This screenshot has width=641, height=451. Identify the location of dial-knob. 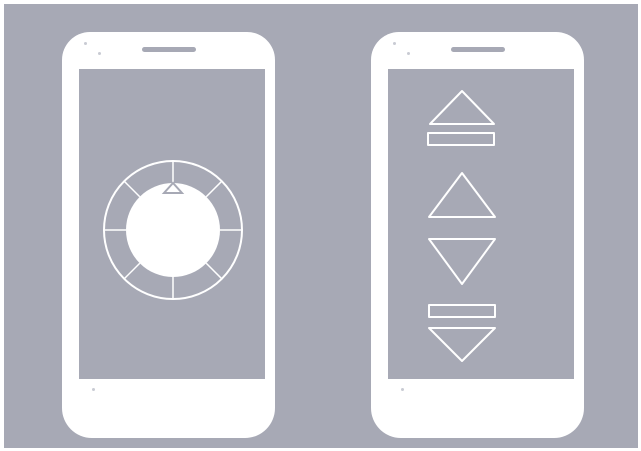
(173, 230).